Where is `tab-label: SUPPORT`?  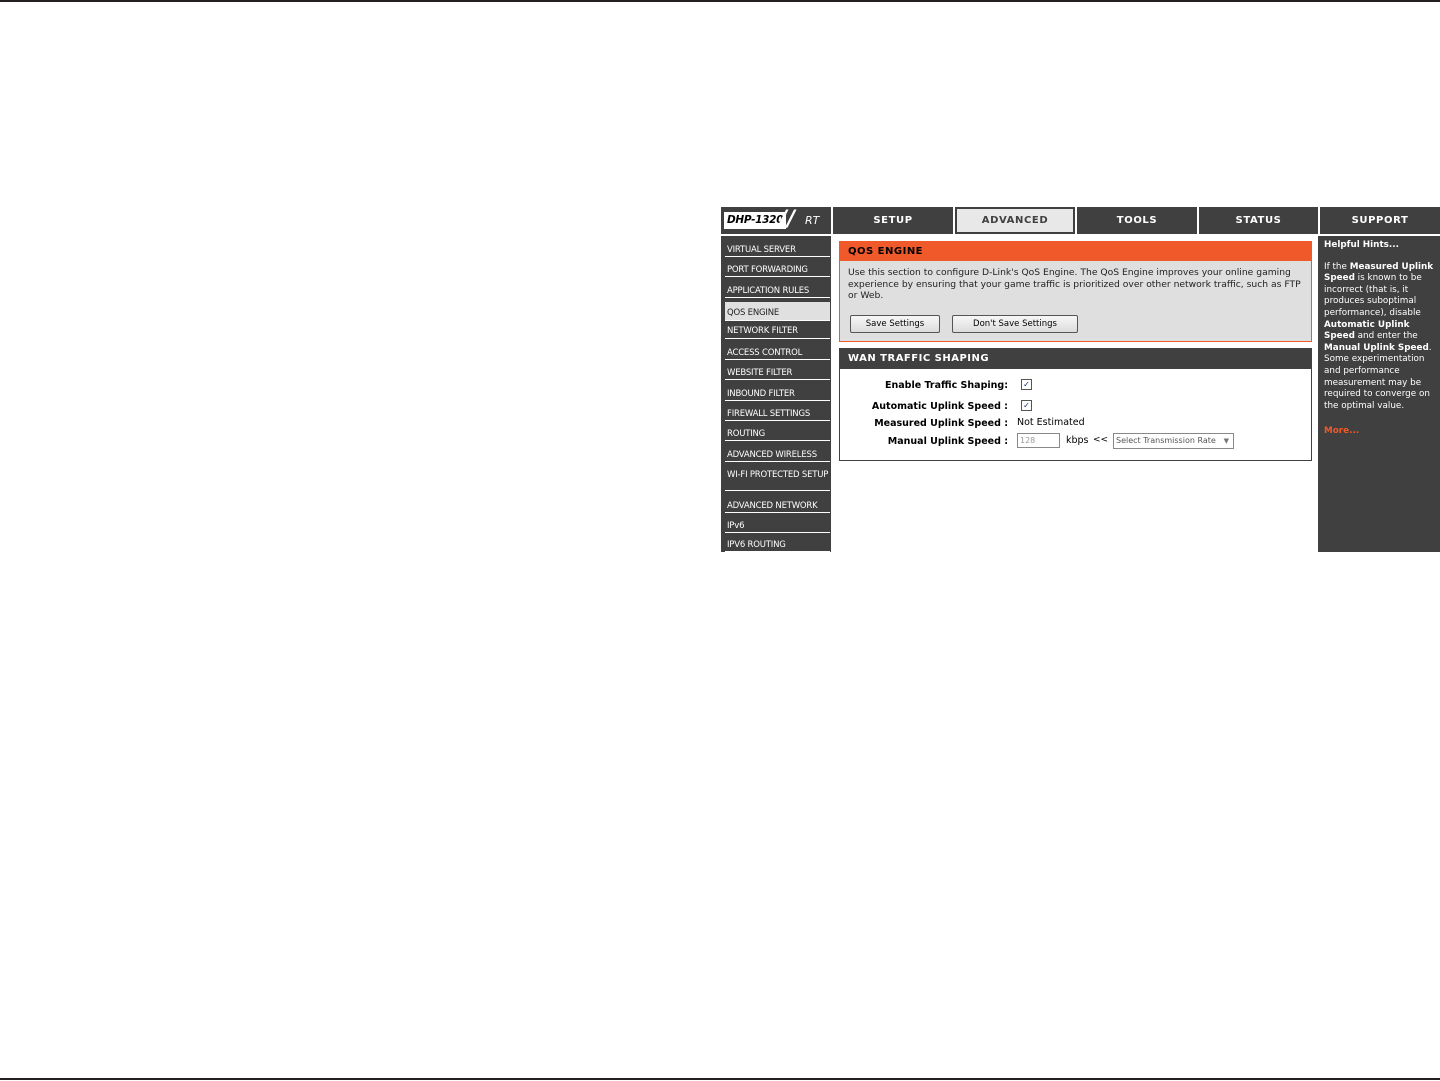
tab-label: SUPPORT is located at coordinates (1380, 220).